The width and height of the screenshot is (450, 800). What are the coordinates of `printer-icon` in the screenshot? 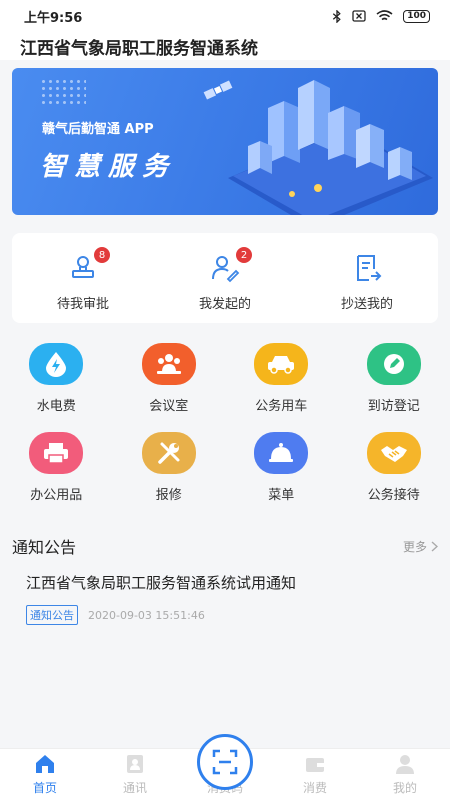 It's located at (56, 453).